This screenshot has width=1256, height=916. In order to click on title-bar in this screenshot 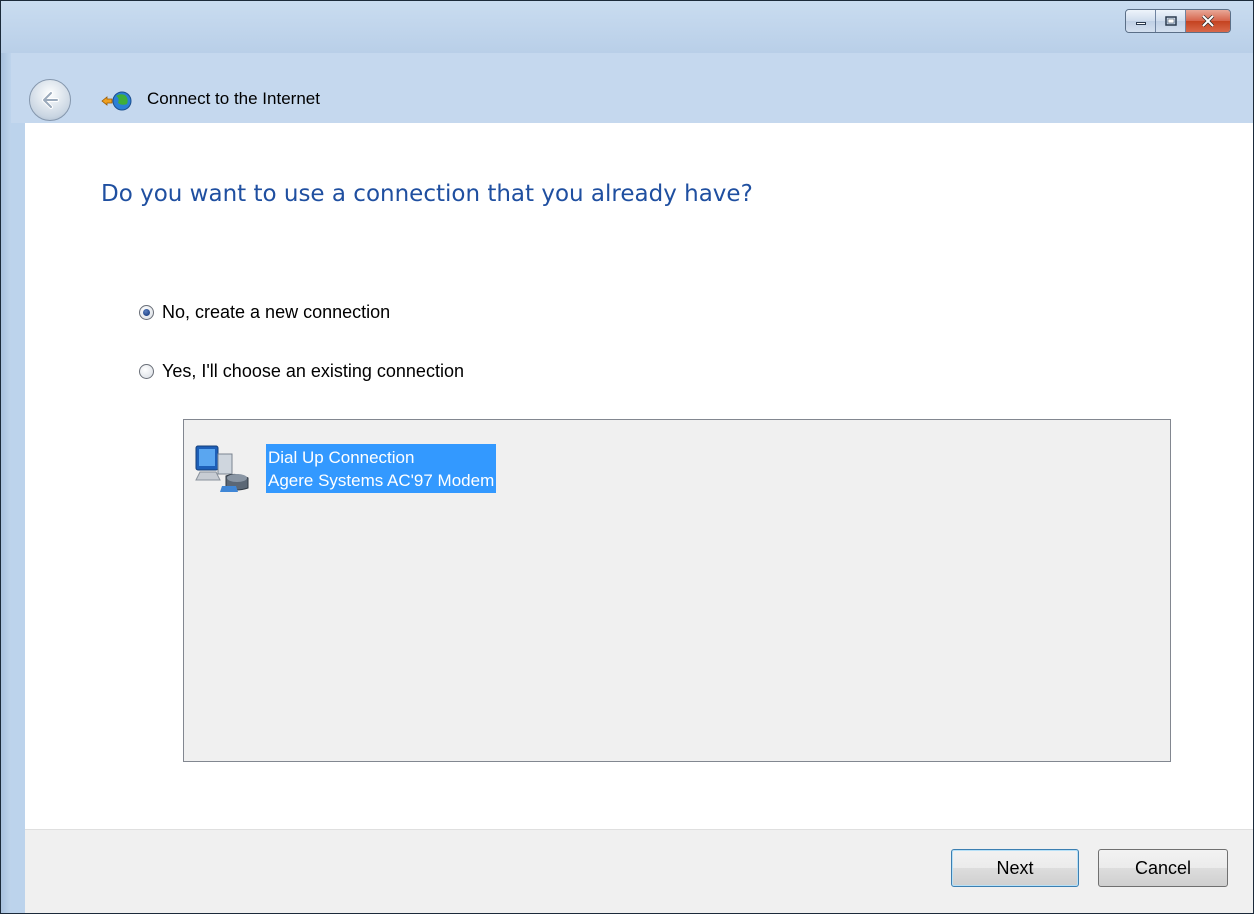, I will do `click(627, 27)`.